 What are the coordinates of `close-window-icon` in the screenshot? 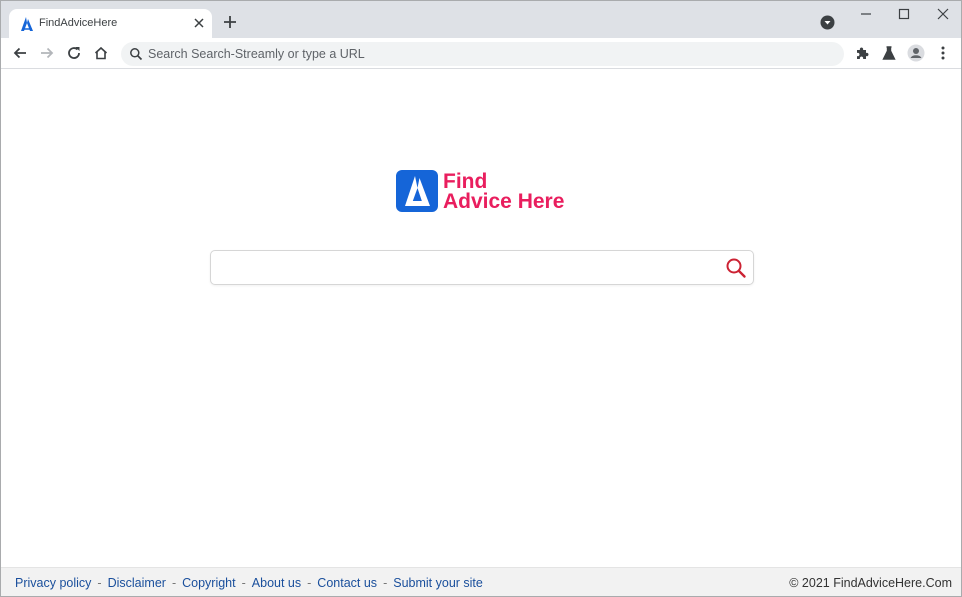 It's located at (943, 14).